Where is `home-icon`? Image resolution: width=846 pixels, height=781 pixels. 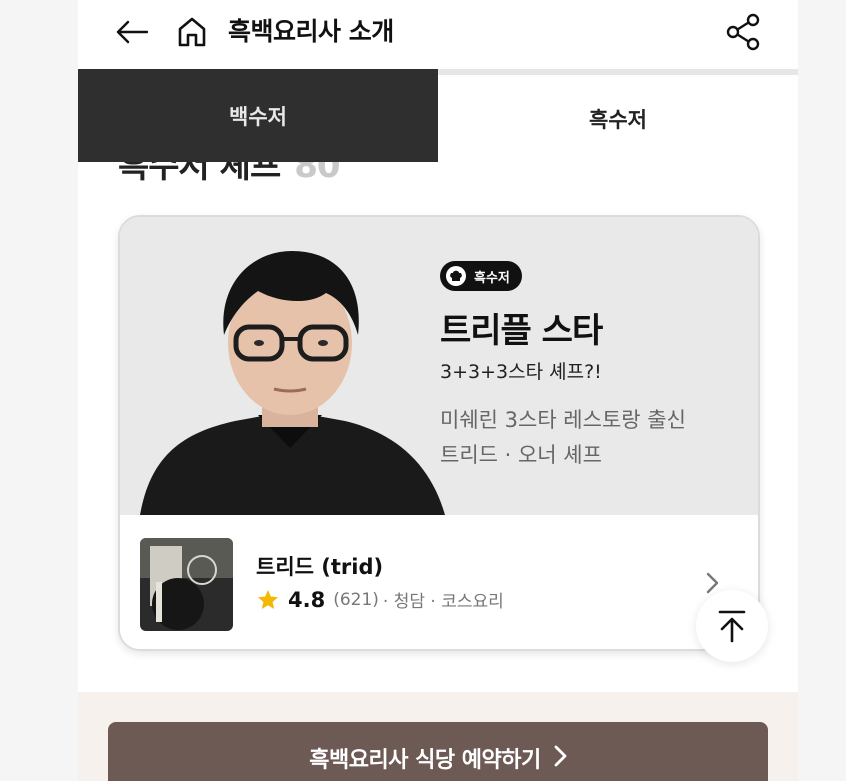
home-icon is located at coordinates (192, 32).